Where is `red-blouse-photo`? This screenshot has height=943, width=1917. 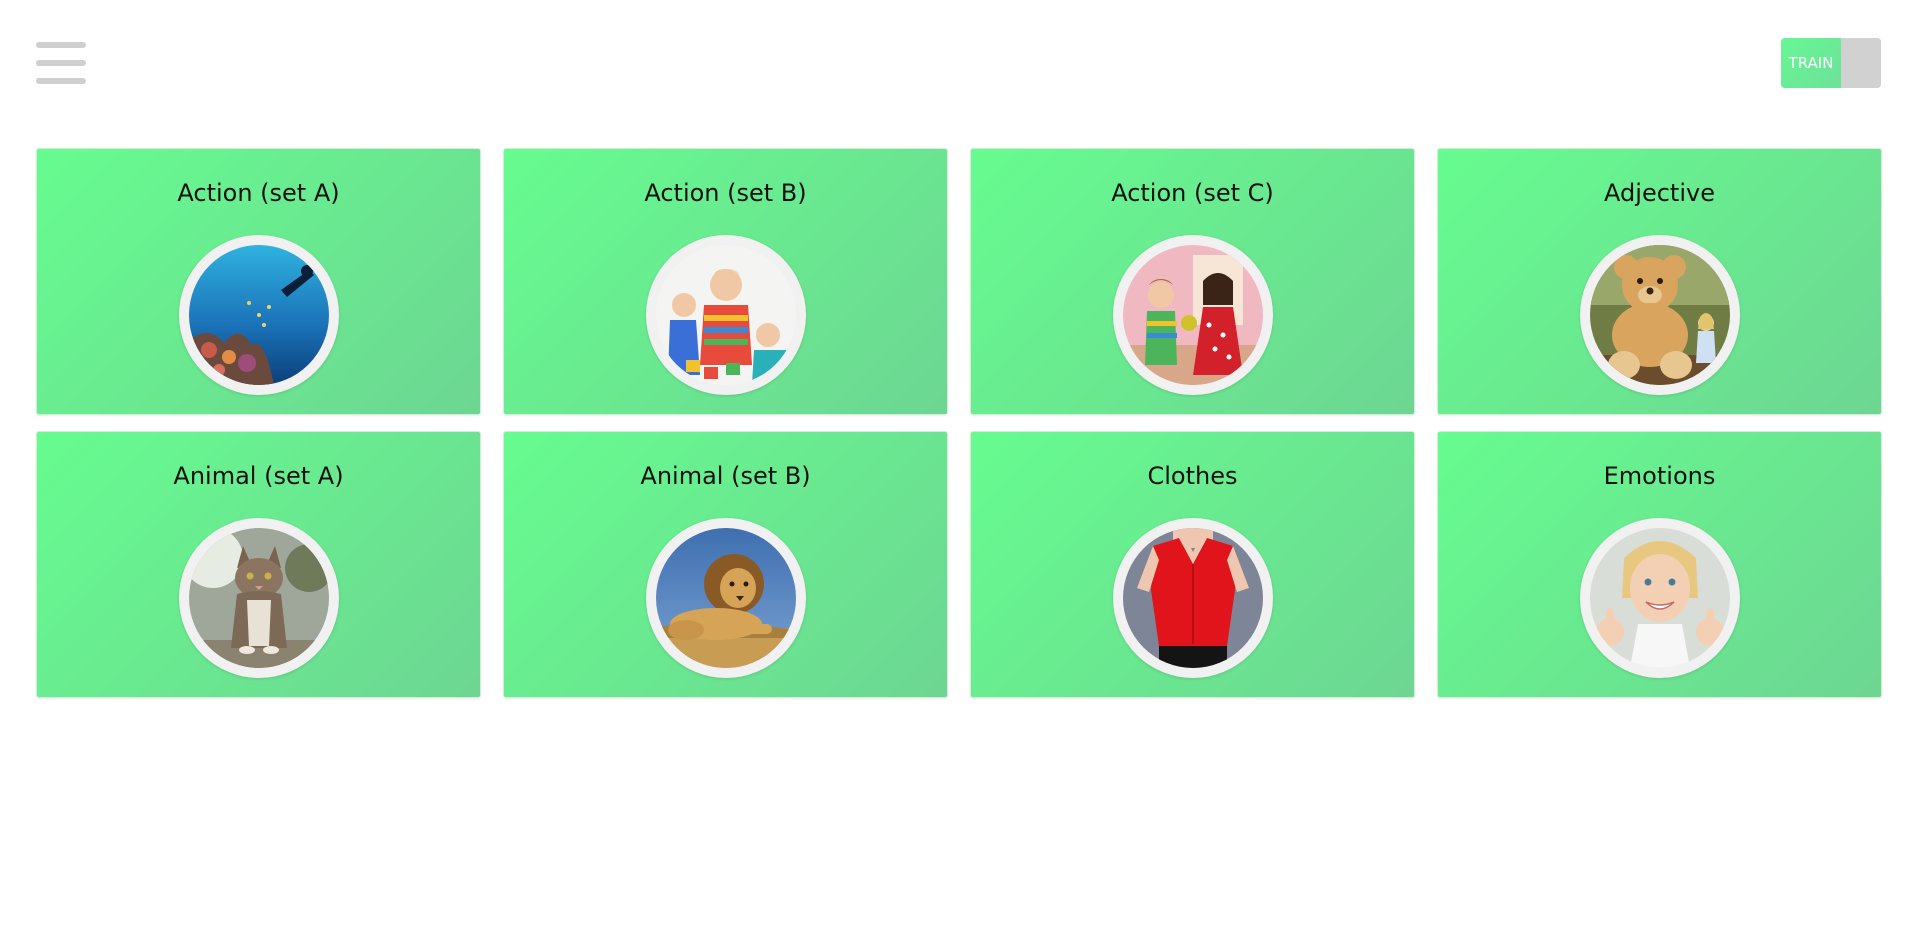
red-blouse-photo is located at coordinates (1193, 598).